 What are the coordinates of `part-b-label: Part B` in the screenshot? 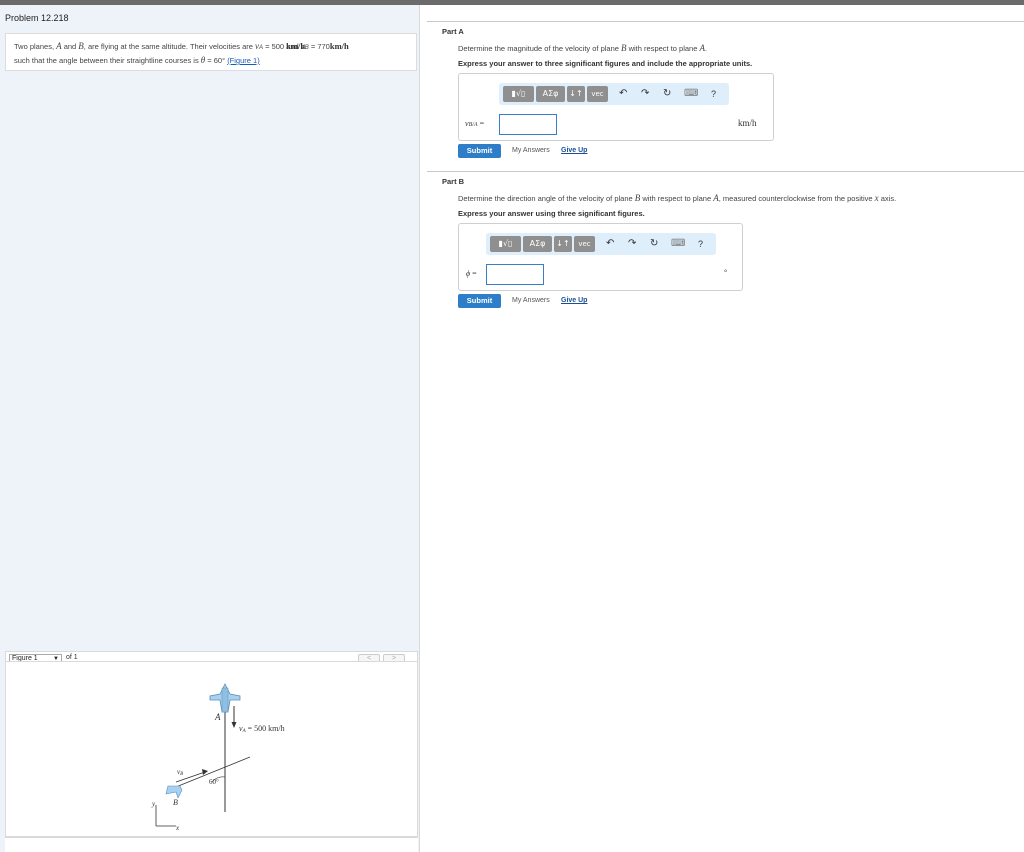 It's located at (453, 181).